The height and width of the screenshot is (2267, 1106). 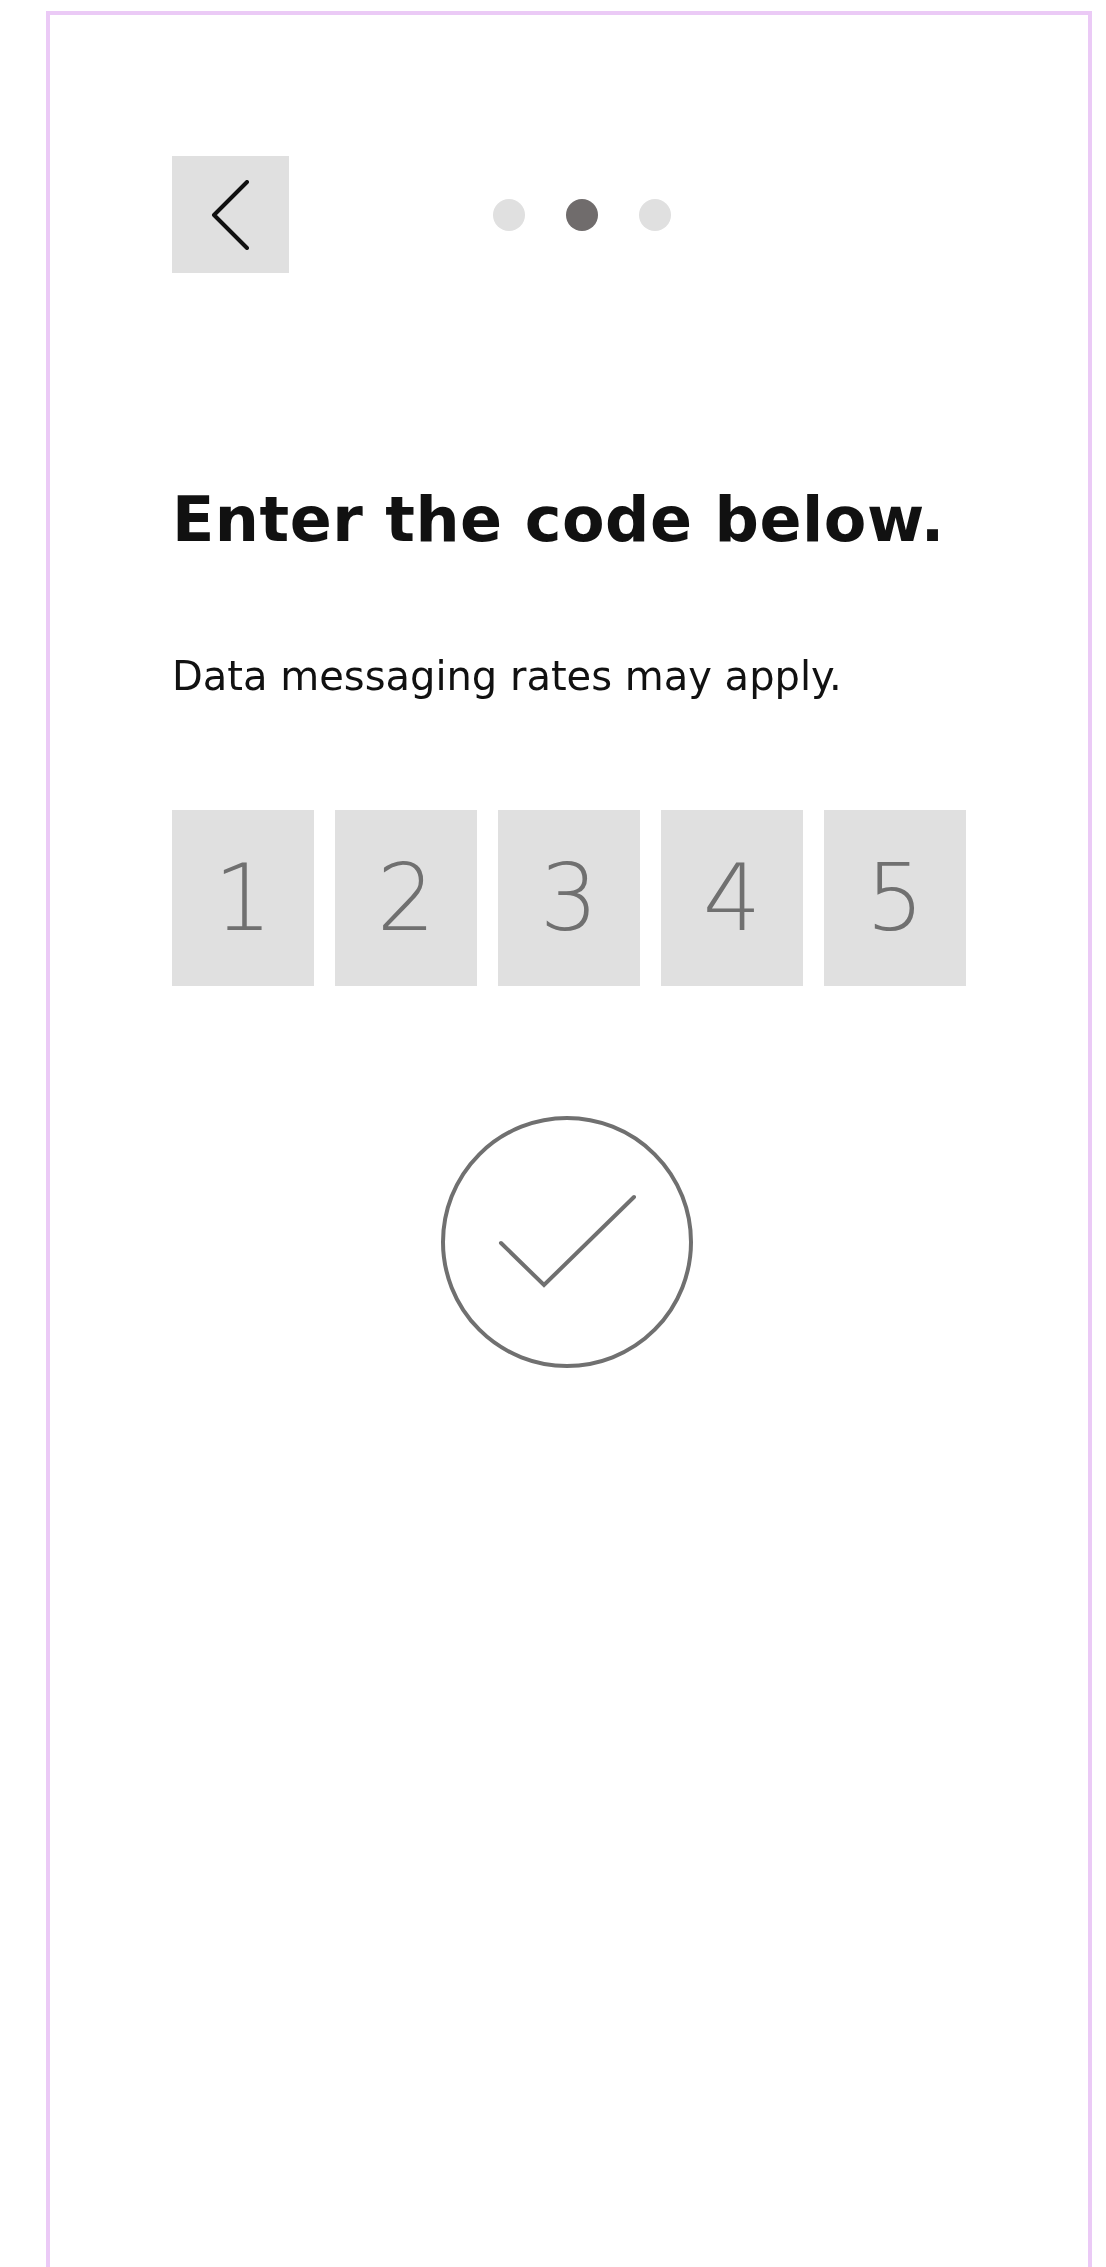 What do you see at coordinates (732, 898) in the screenshot?
I see `code-digit-field: 4` at bounding box center [732, 898].